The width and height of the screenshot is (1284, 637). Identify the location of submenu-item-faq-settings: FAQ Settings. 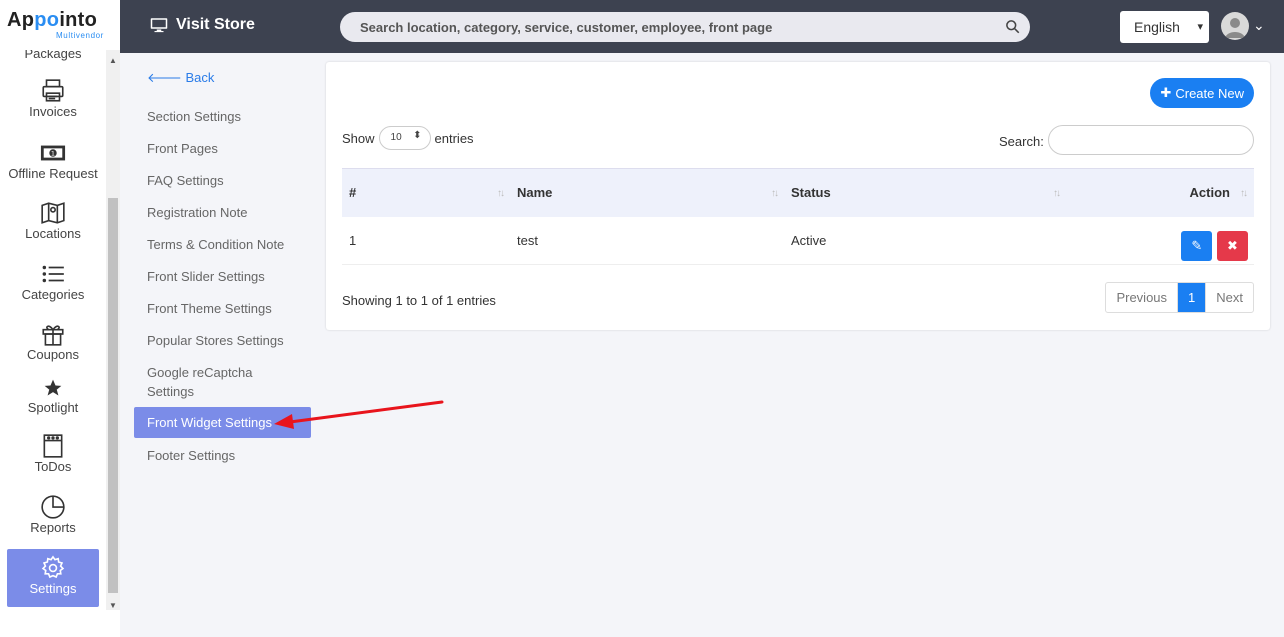
(222, 180).